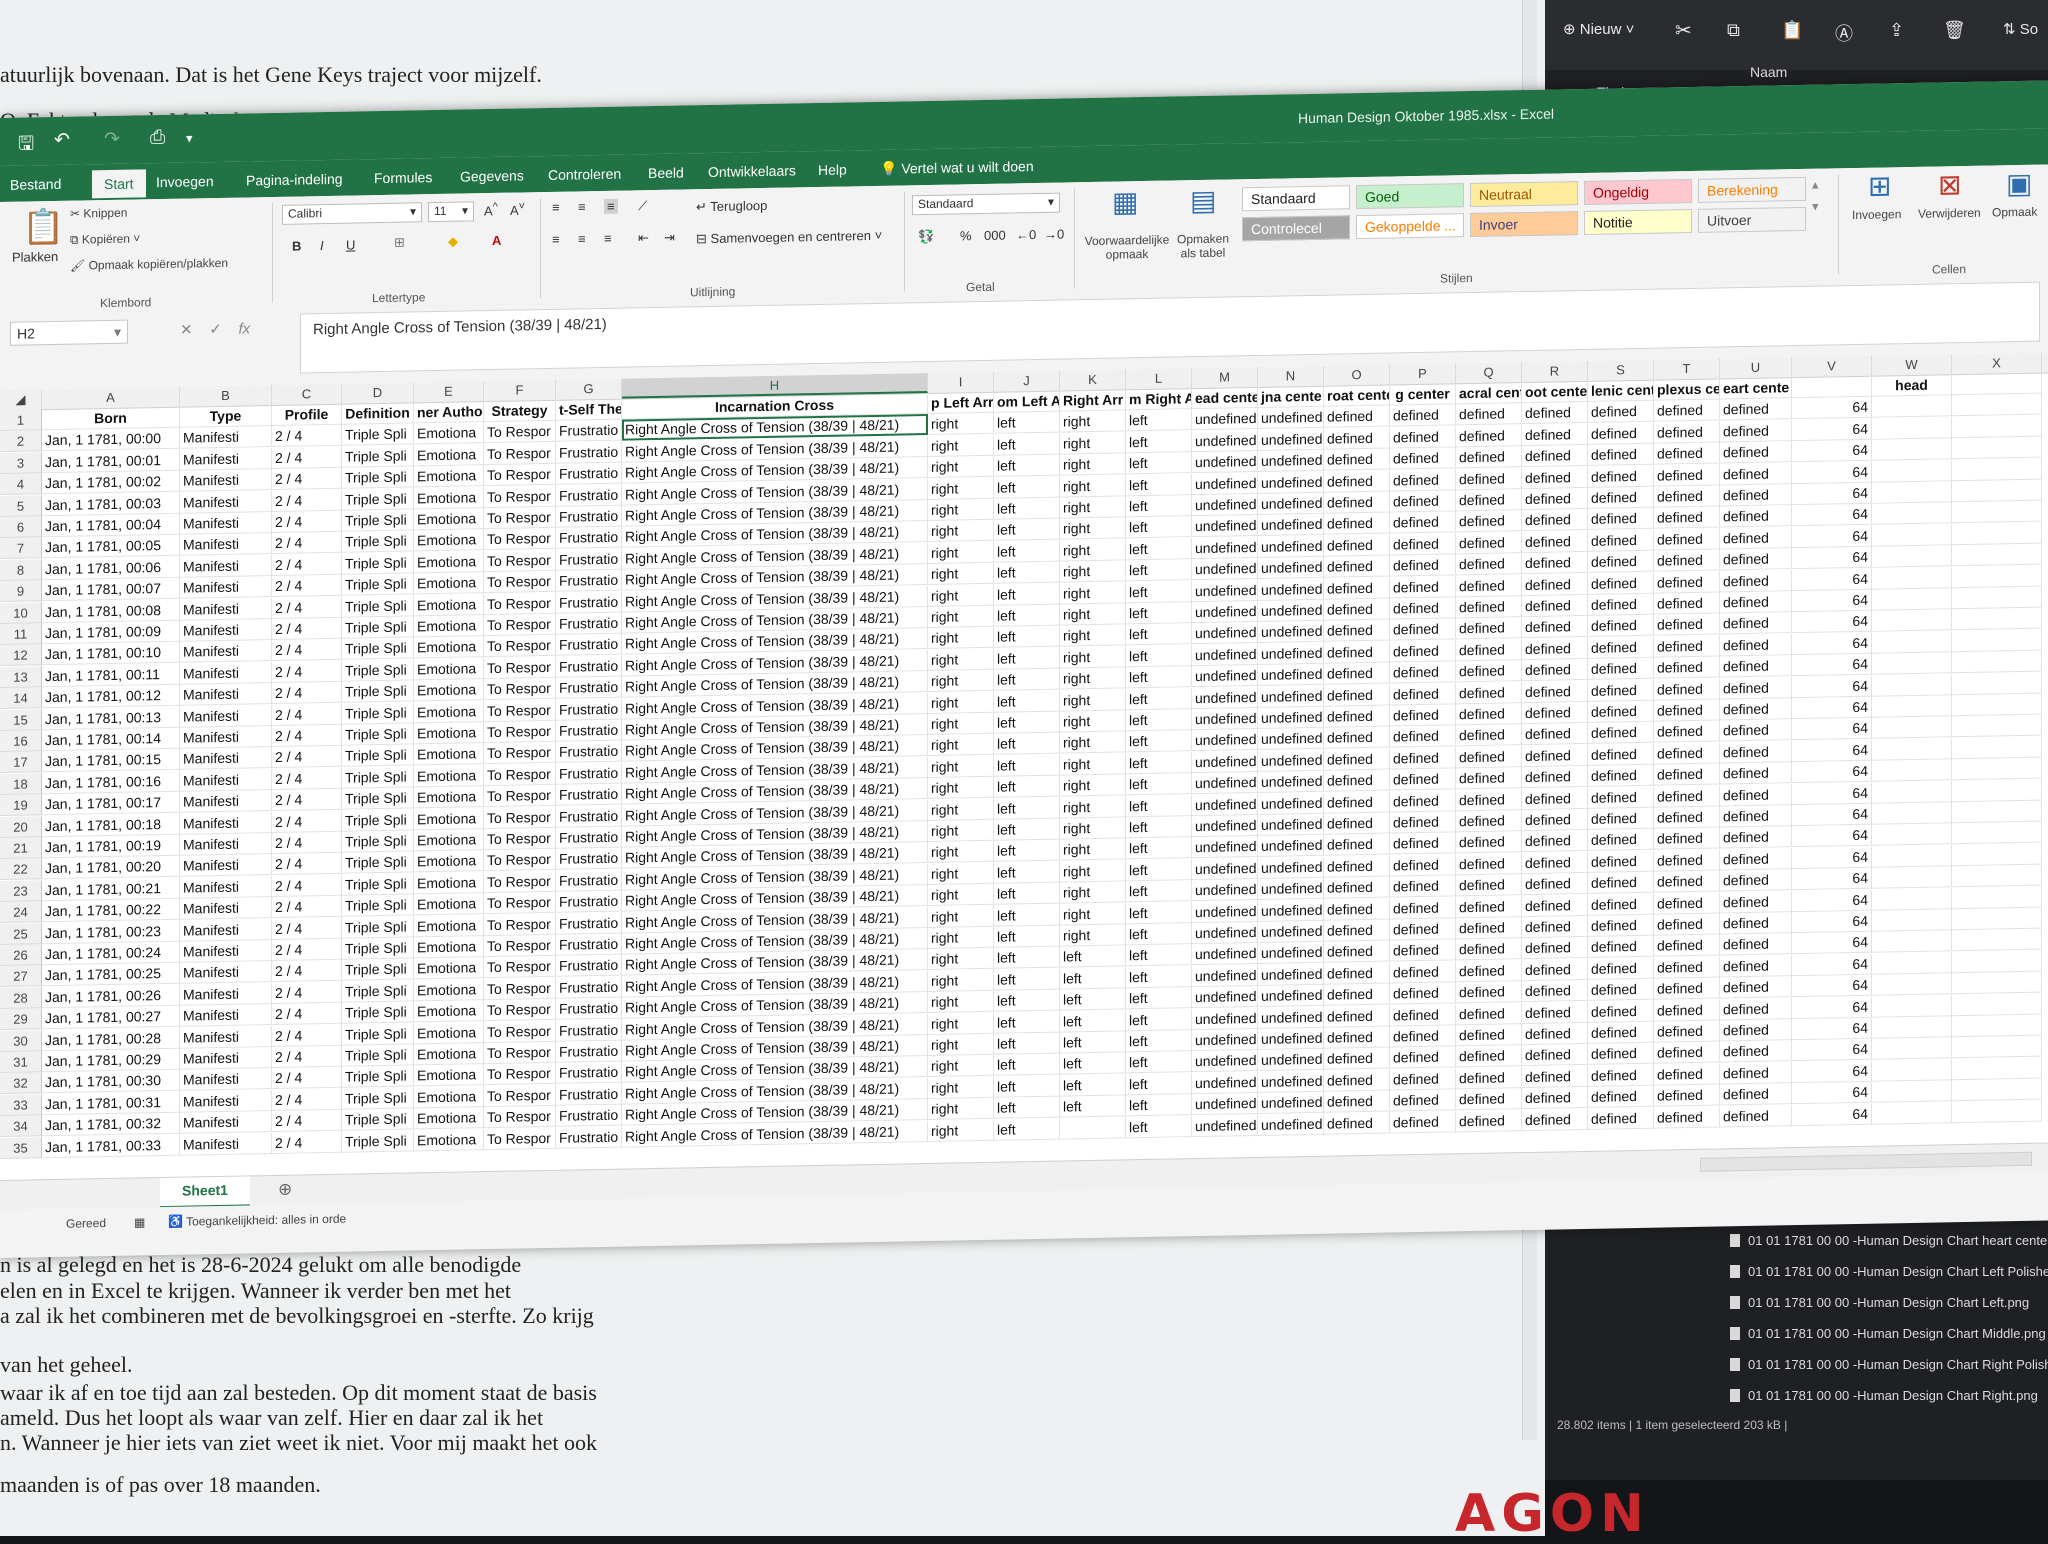 This screenshot has height=1544, width=2048. What do you see at coordinates (111, 718) in the screenshot?
I see `cell: Jan, 1 1781, 00:13` at bounding box center [111, 718].